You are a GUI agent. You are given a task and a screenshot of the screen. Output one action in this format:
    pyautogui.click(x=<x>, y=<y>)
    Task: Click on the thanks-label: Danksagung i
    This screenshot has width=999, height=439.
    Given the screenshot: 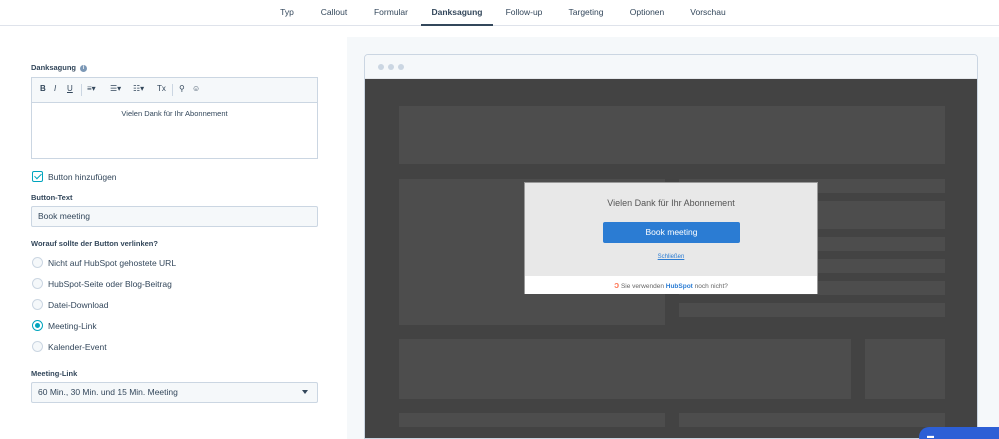 What is the action you would take?
    pyautogui.click(x=59, y=67)
    